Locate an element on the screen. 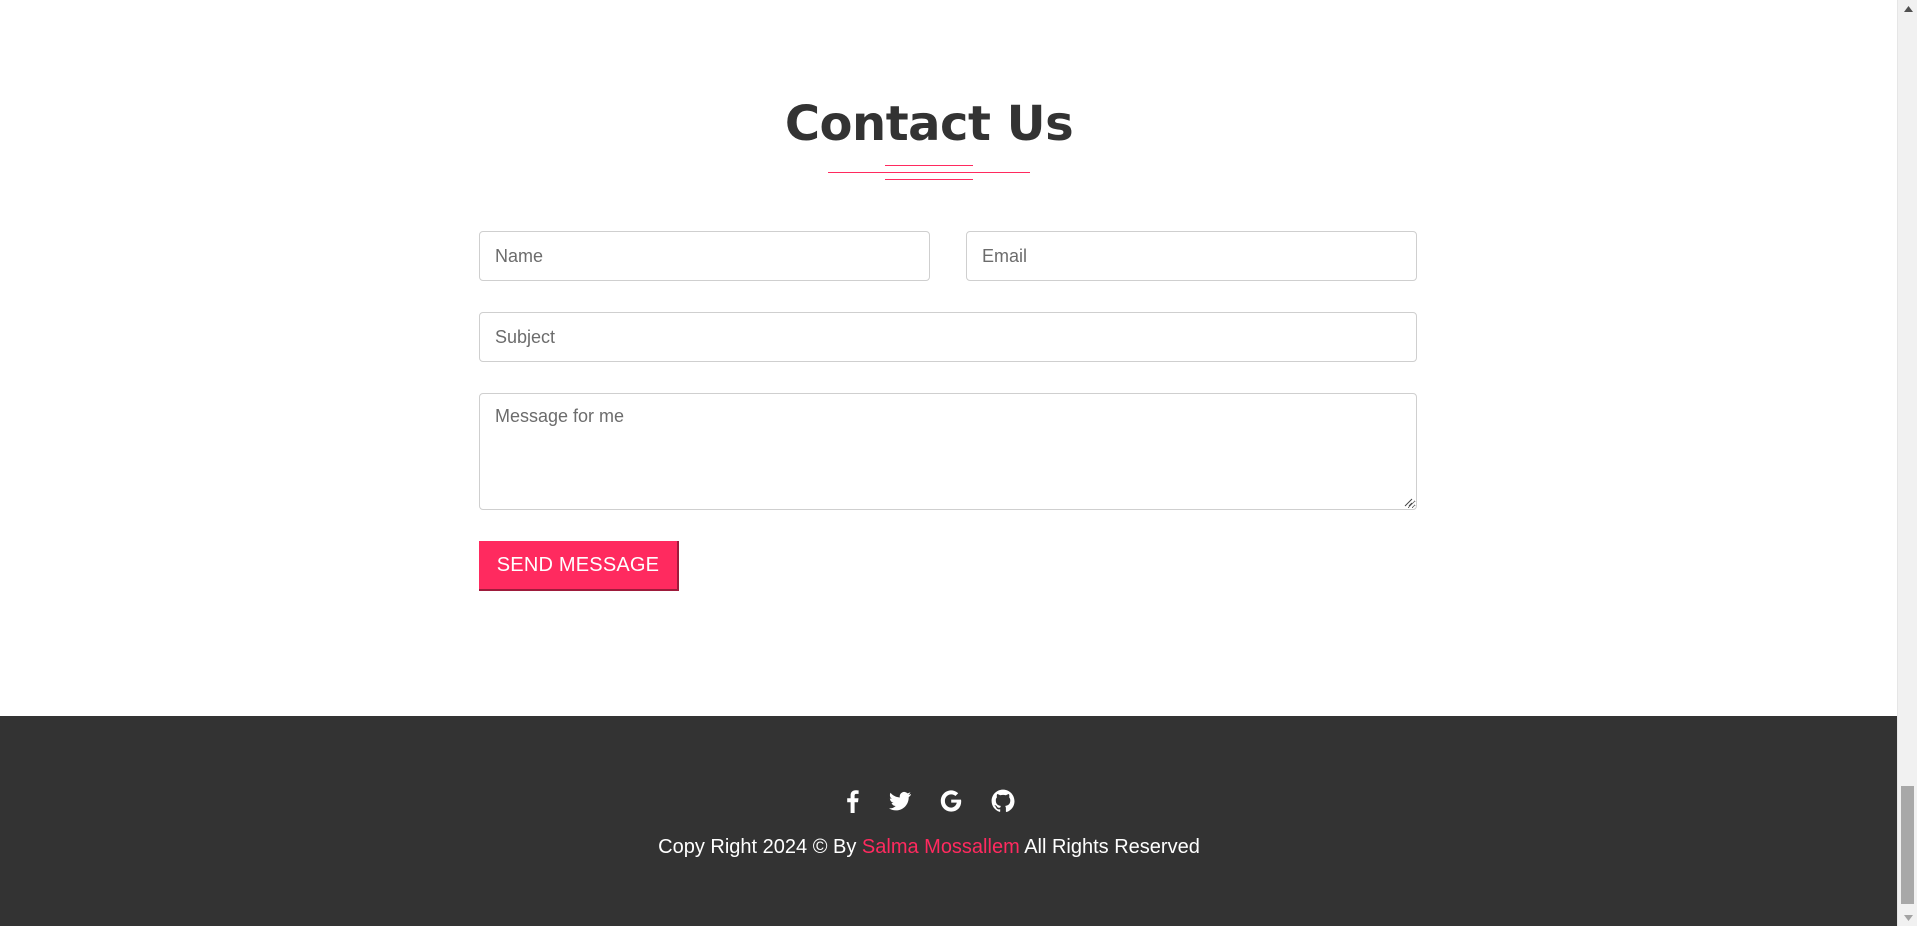 This screenshot has height=926, width=1917. section-title: Contact Us is located at coordinates (929, 124).